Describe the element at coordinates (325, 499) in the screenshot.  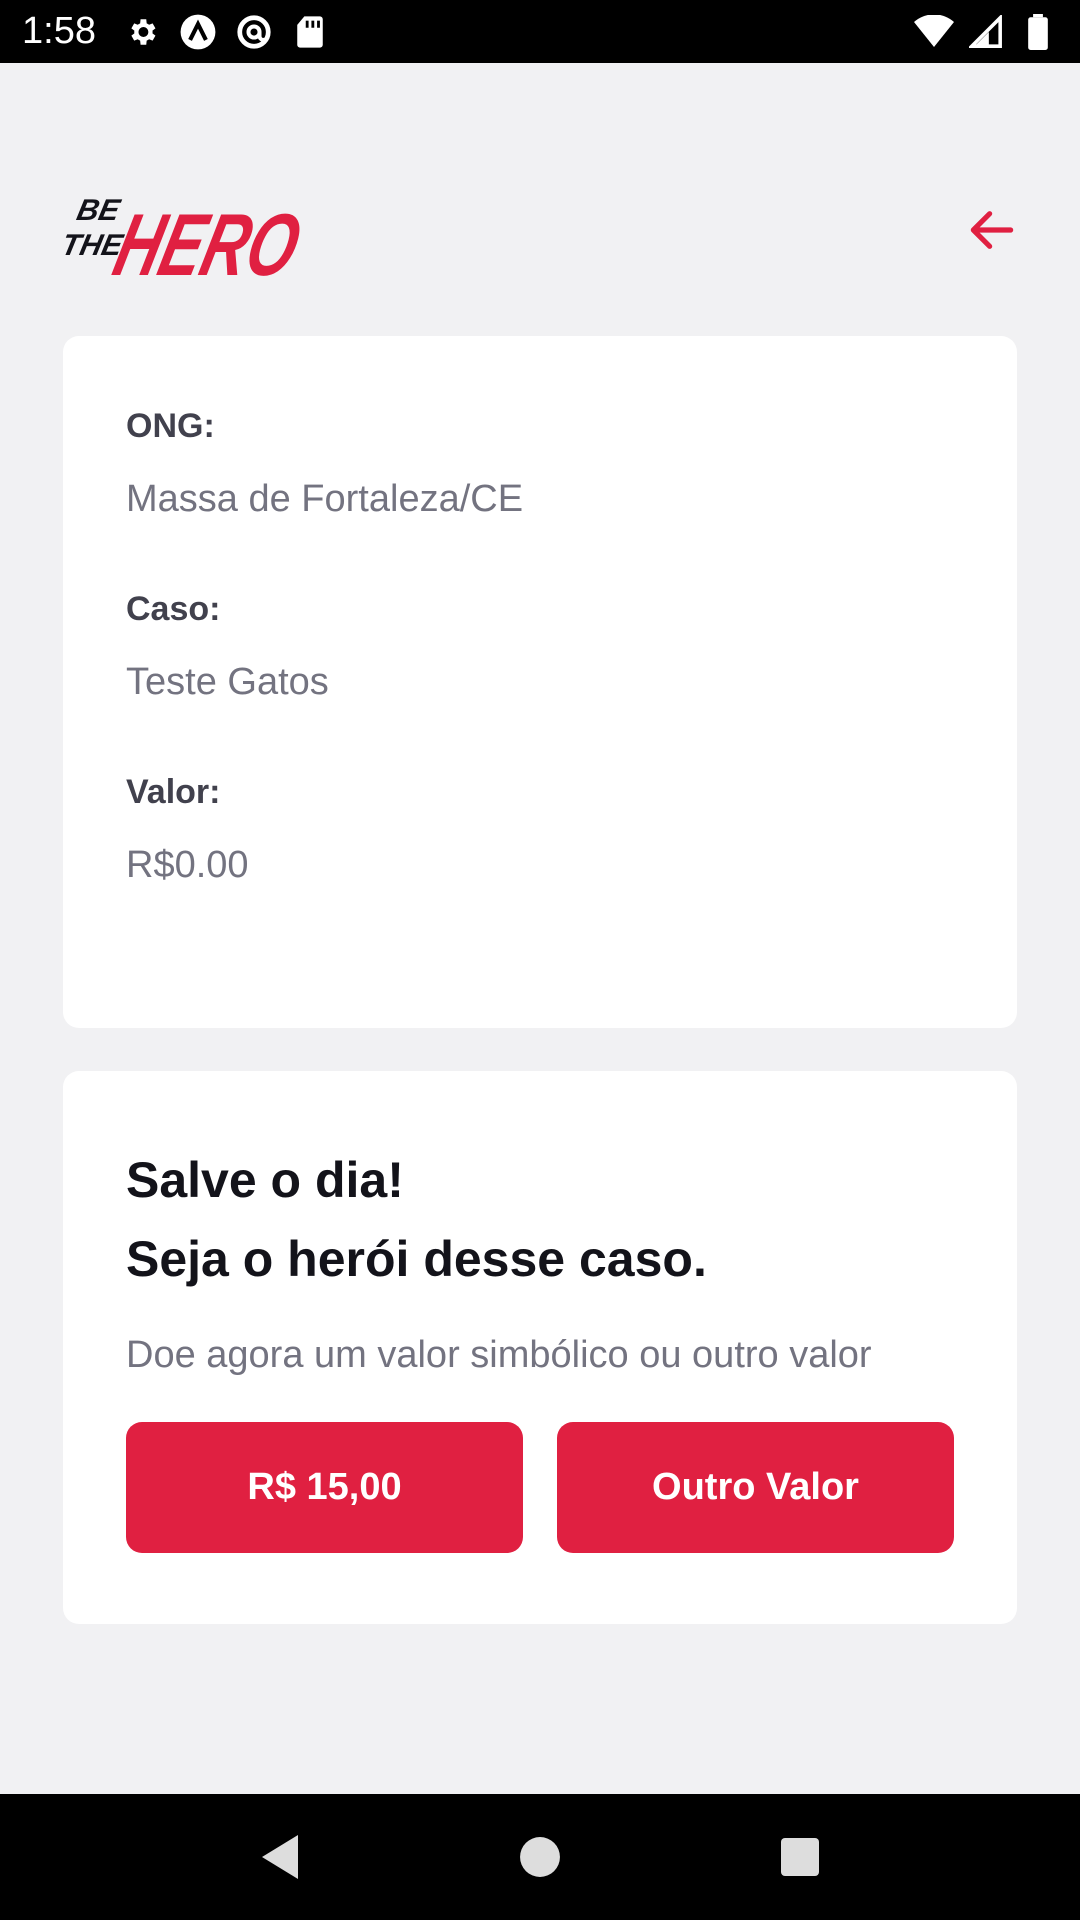
I see `ong-value: Massa de Fortaleza/CE` at that location.